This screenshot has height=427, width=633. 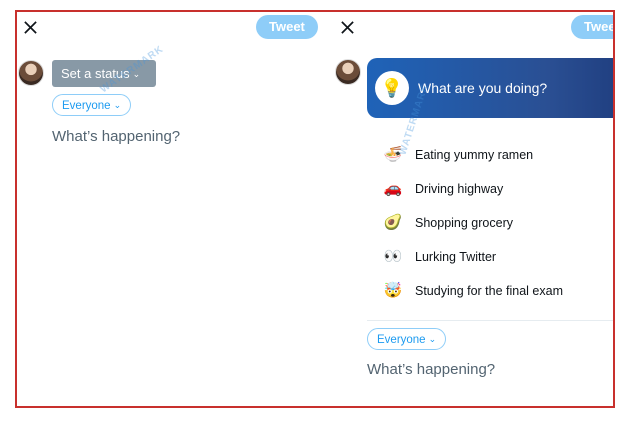 I want to click on status-card: 💡 What are you doing?, so click(x=490, y=88).